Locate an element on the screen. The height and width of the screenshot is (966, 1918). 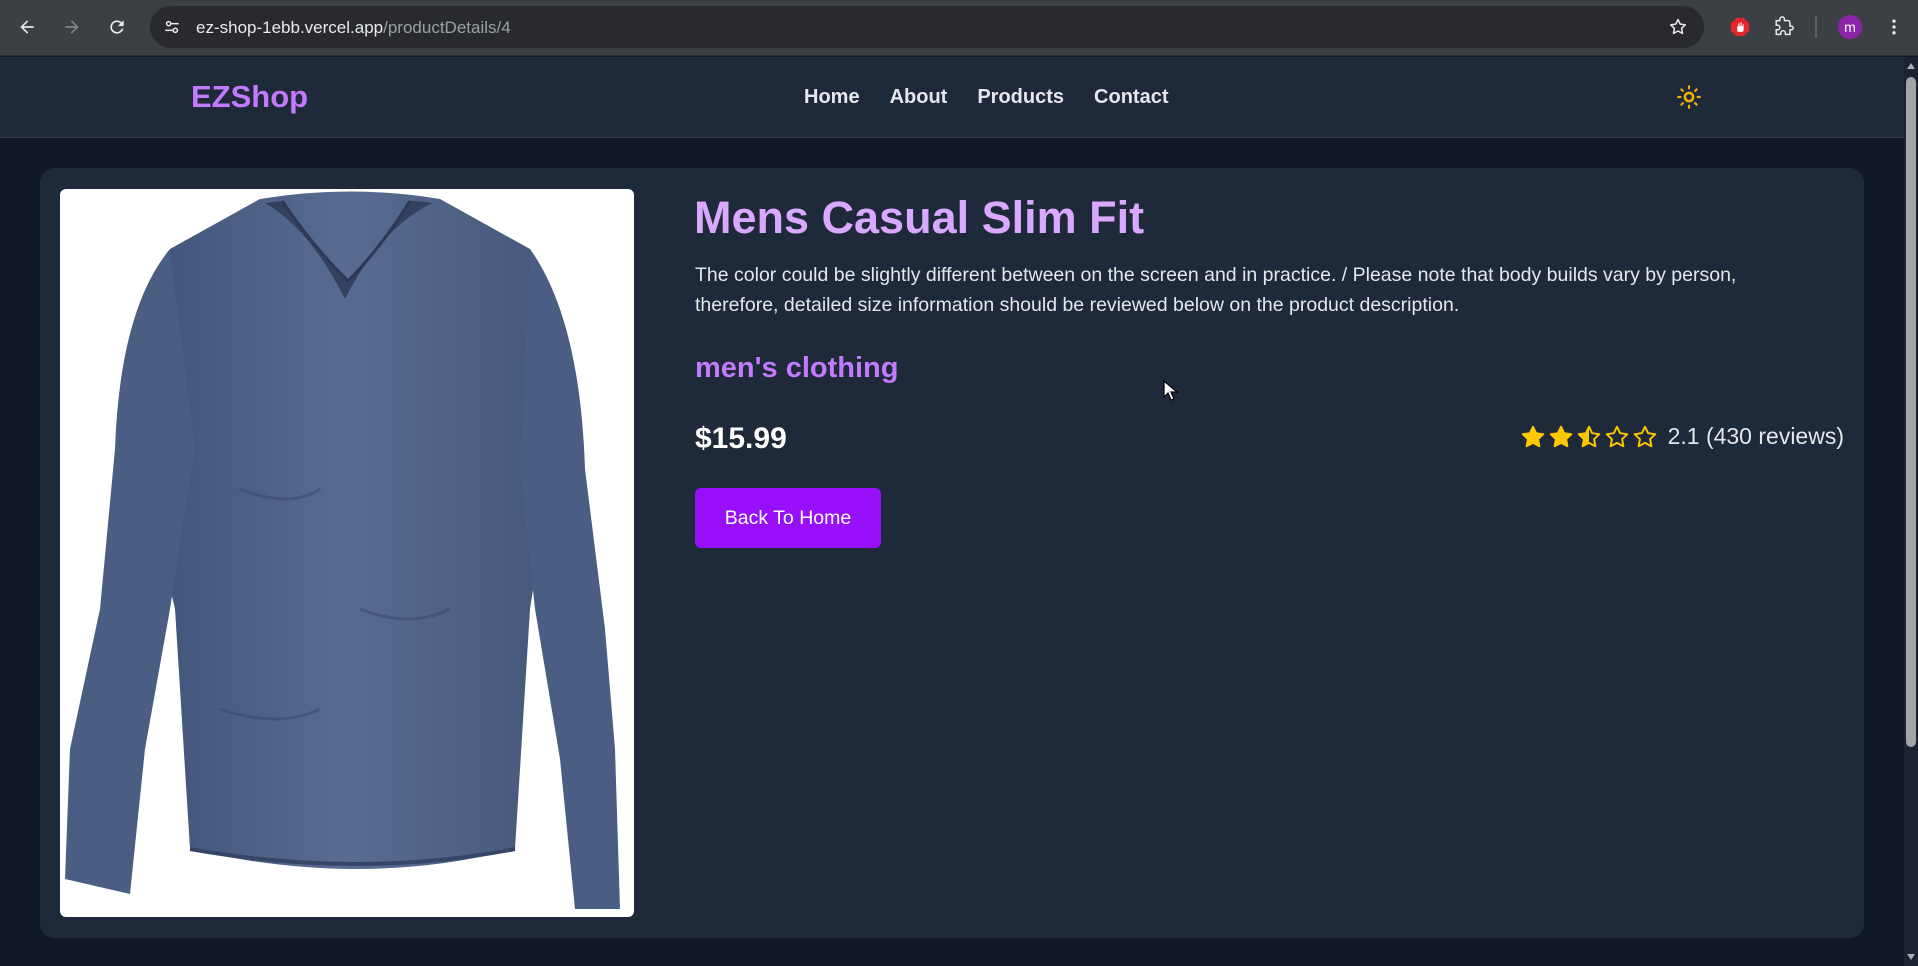
address-bar: ez-shop-1ebb.vercel.app/productDetails/4 is located at coordinates (927, 27).